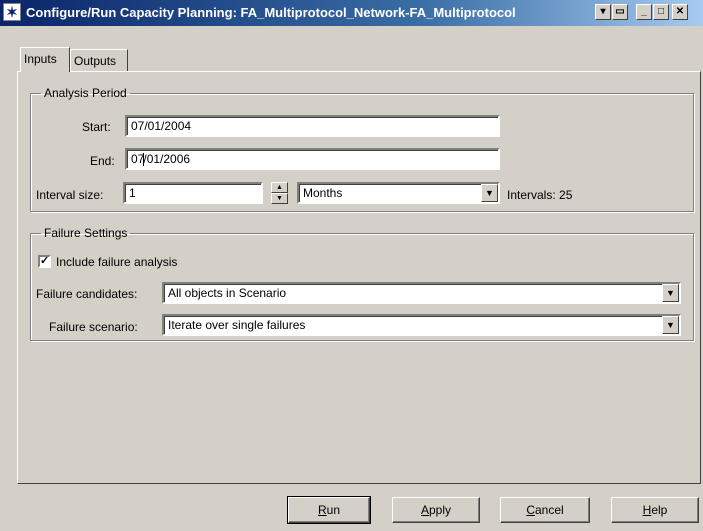 This screenshot has width=703, height=531. Describe the element at coordinates (102, 161) in the screenshot. I see `end-label: End:` at that location.